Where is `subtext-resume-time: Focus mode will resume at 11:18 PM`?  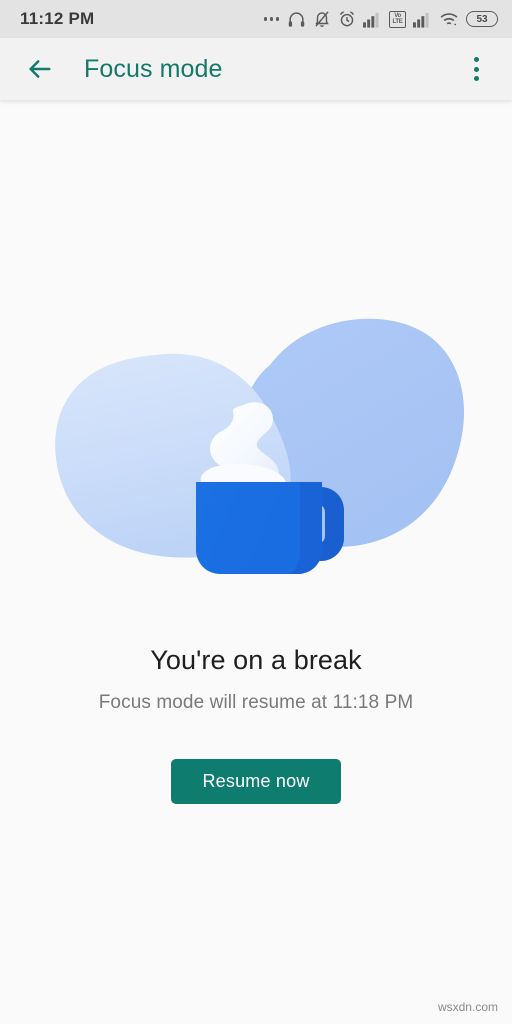
subtext-resume-time: Focus mode will resume at 11:18 PM is located at coordinates (256, 702).